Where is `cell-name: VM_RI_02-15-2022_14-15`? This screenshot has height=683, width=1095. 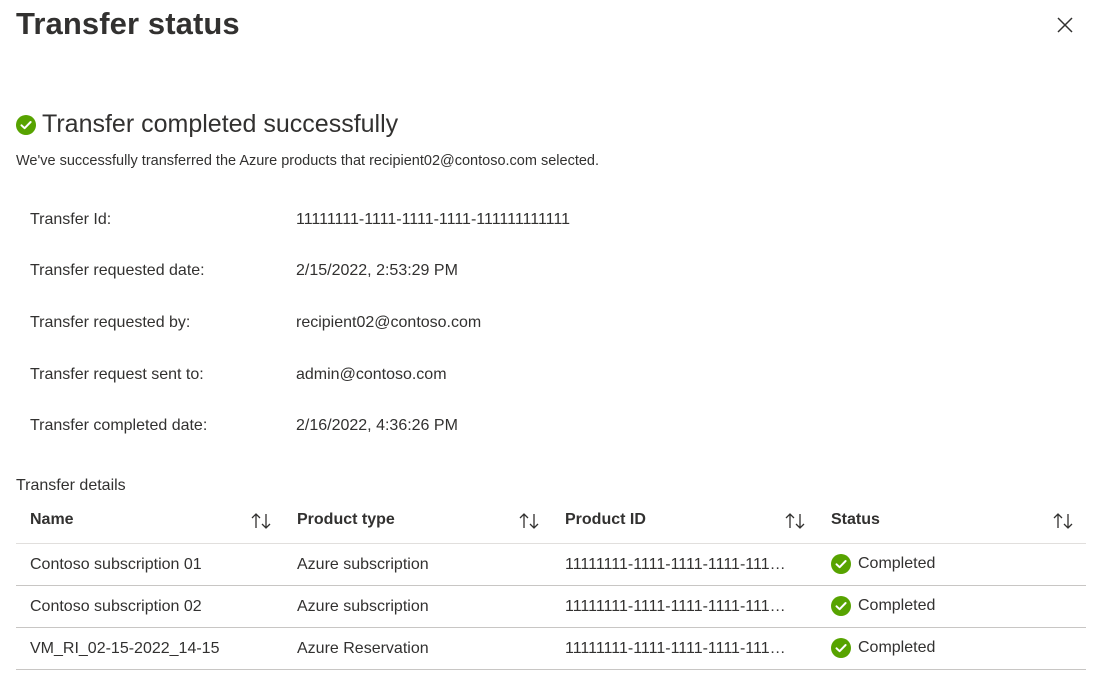 cell-name: VM_RI_02-15-2022_14-15 is located at coordinates (125, 648).